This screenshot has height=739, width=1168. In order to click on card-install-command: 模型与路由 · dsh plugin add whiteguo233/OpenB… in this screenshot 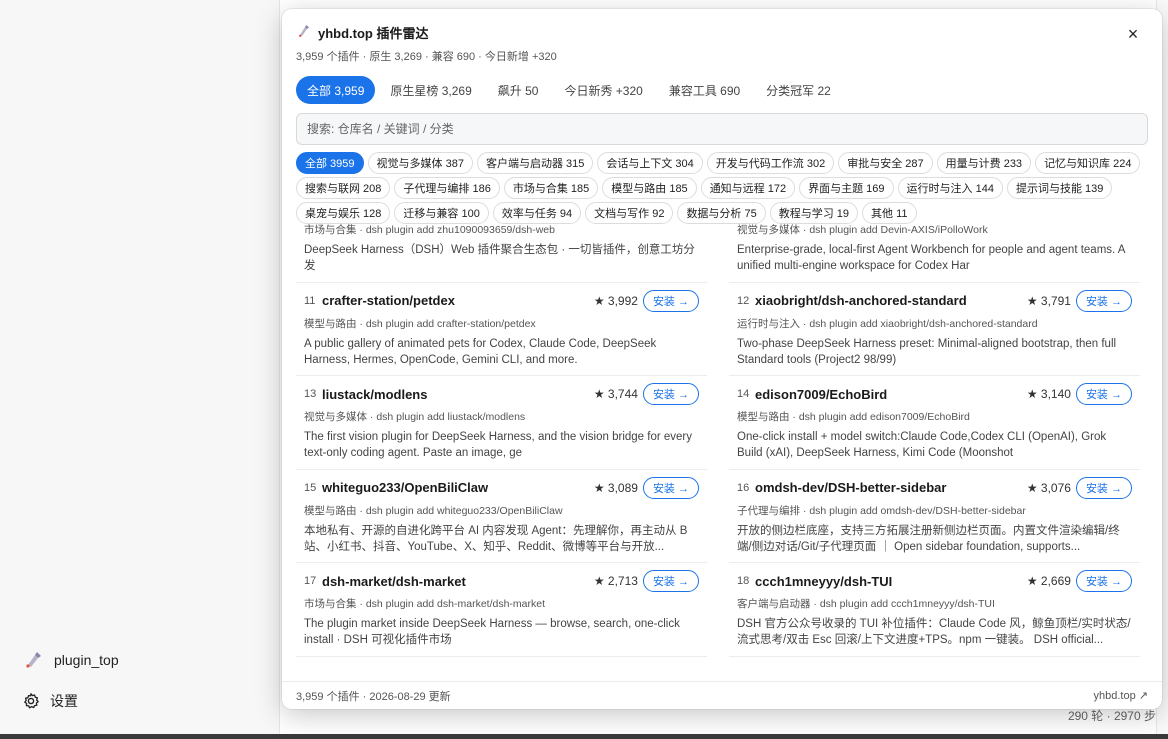, I will do `click(433, 510)`.